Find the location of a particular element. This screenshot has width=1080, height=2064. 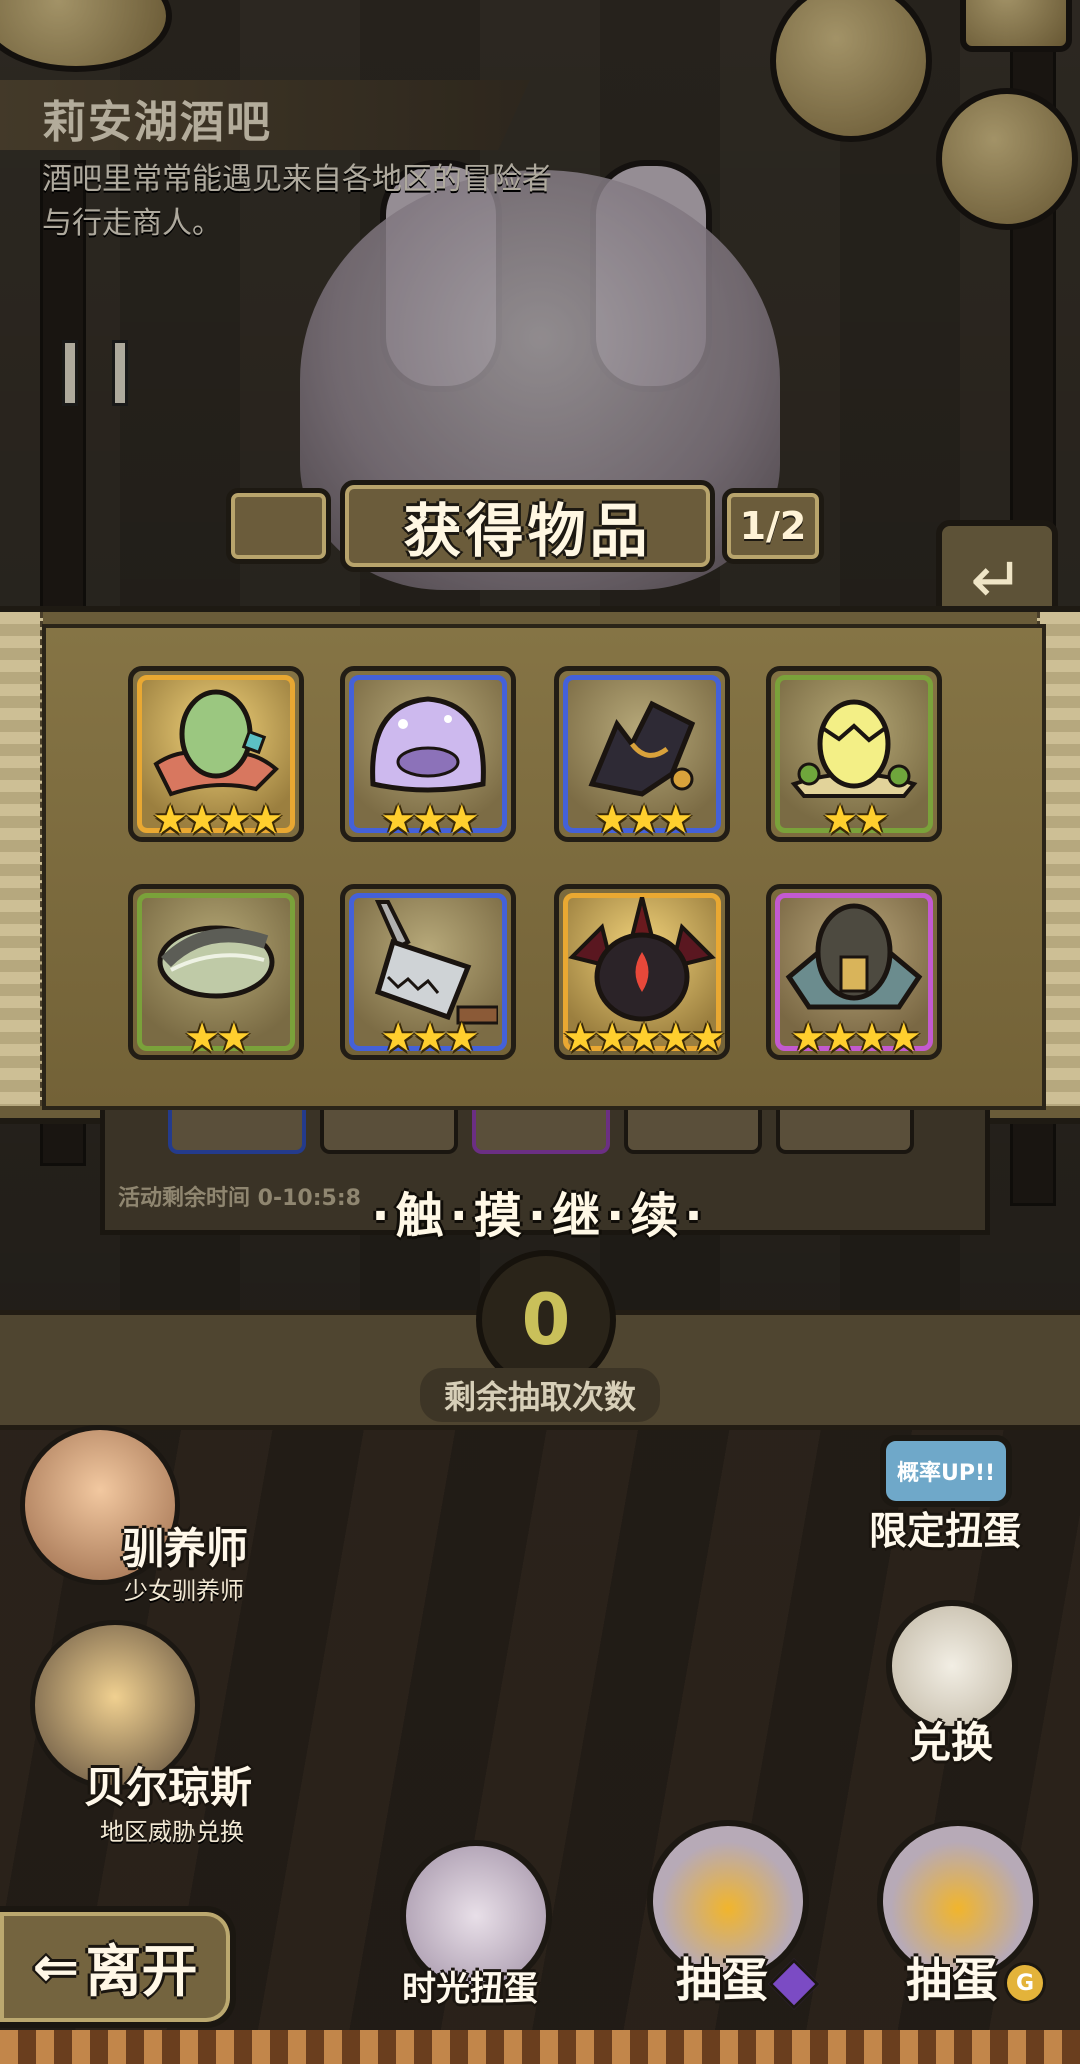

limited-badge: 概率UP!! is located at coordinates (946, 1471).